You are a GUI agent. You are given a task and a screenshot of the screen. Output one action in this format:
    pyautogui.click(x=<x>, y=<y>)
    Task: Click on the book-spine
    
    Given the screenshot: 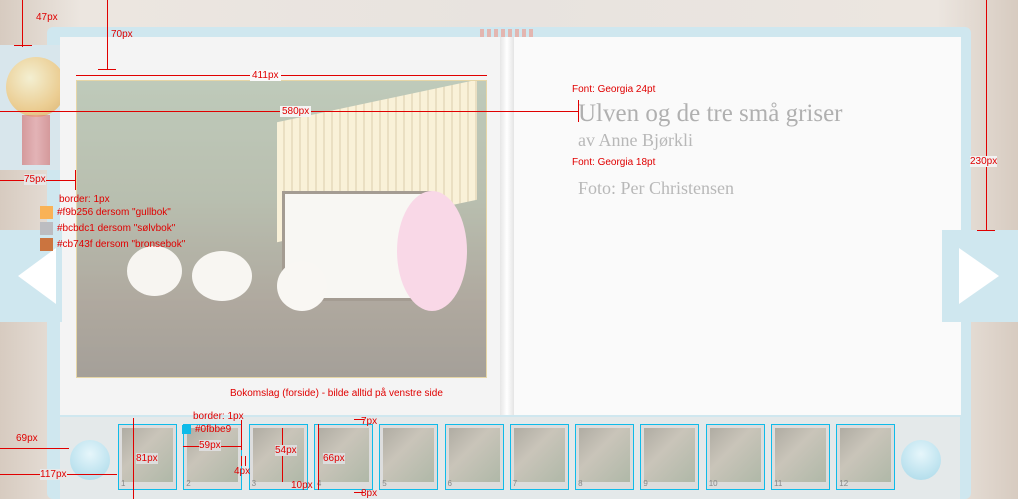 What is the action you would take?
    pyautogui.click(x=507, y=226)
    